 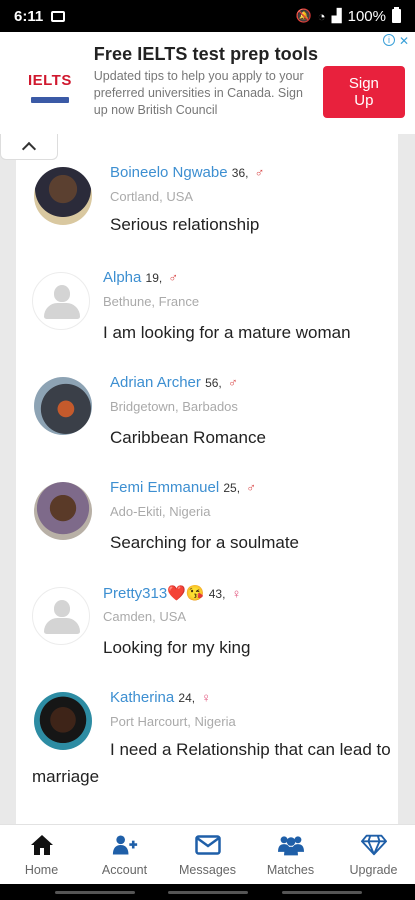 I want to click on chevron-up-icon, so click(x=29, y=149).